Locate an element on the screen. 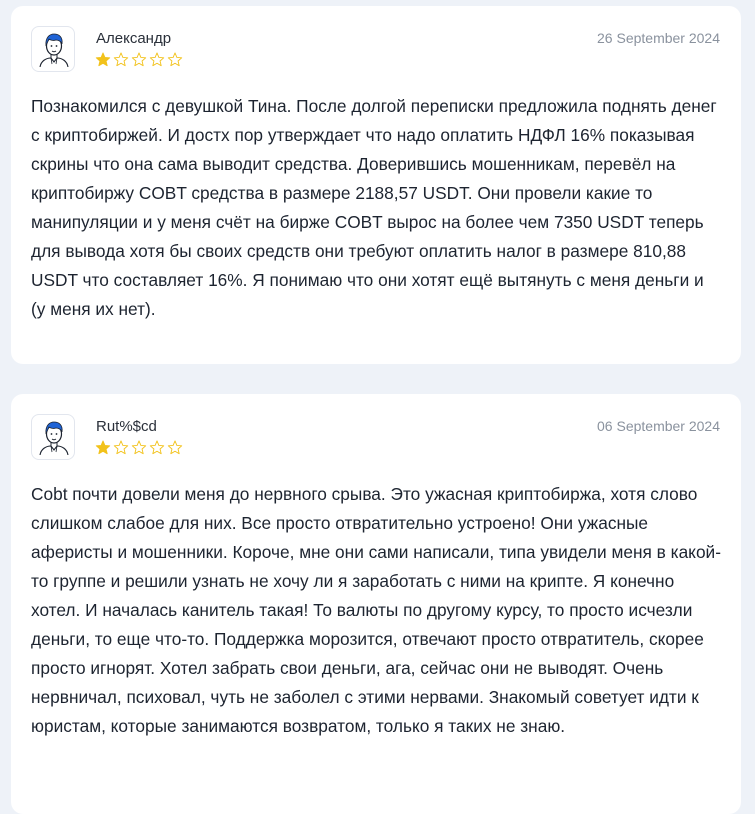 The height and width of the screenshot is (814, 755). review-author: Александр is located at coordinates (133, 38).